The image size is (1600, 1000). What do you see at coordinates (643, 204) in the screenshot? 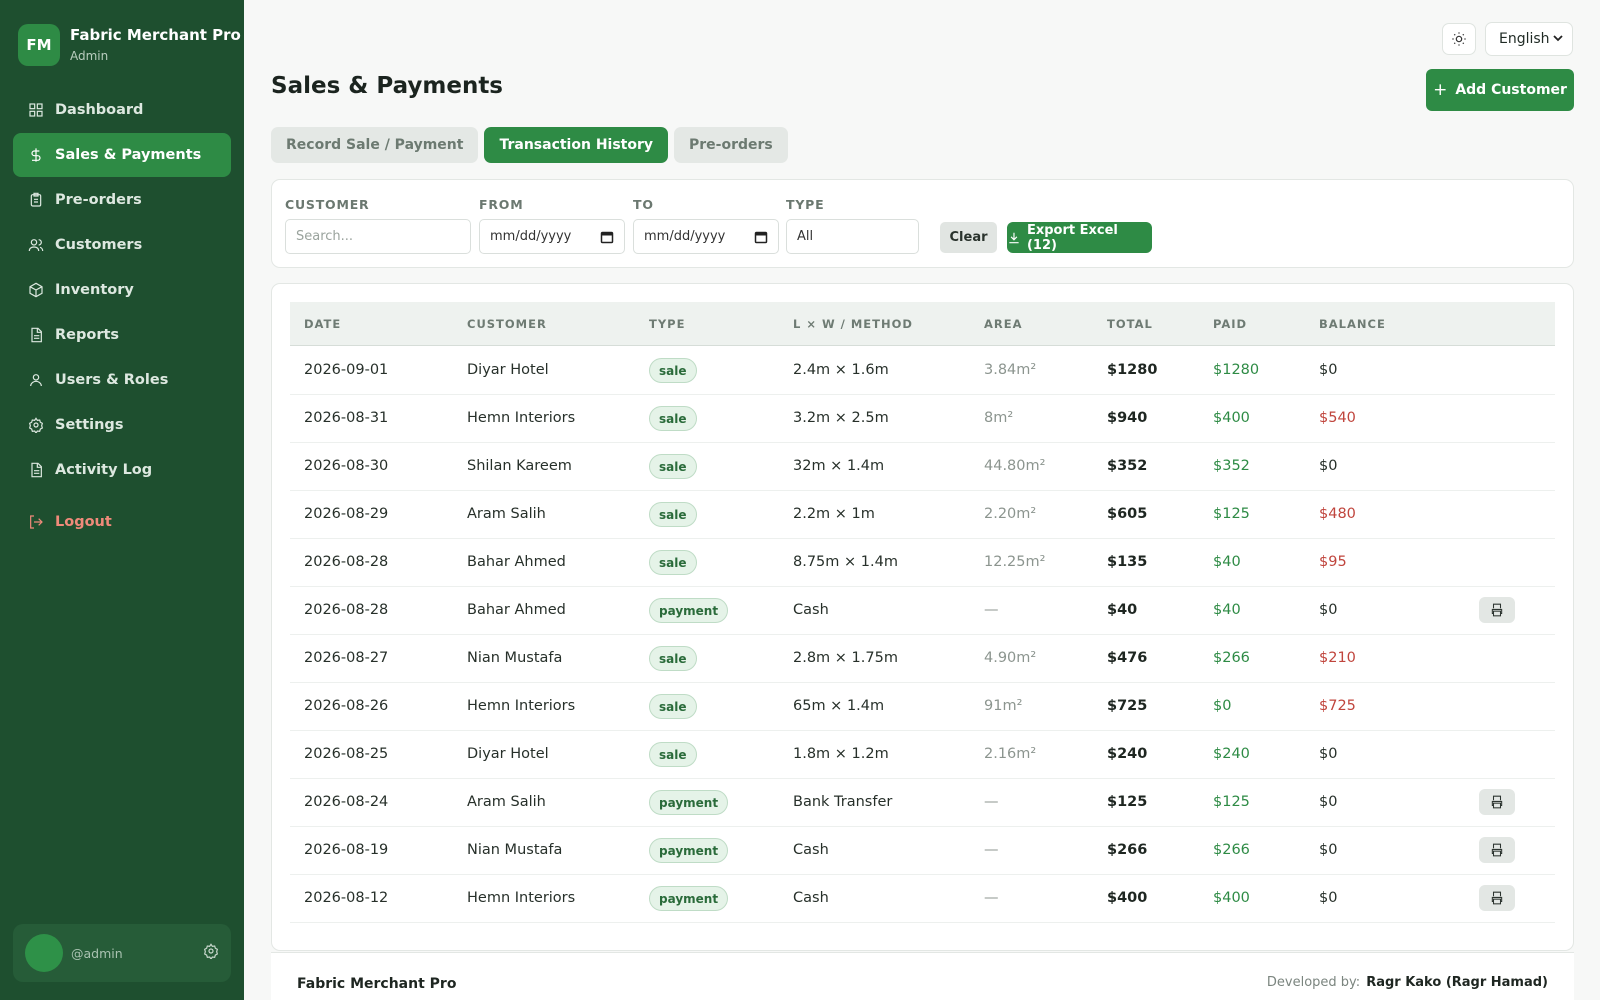
I see `to-filter-label: TO` at bounding box center [643, 204].